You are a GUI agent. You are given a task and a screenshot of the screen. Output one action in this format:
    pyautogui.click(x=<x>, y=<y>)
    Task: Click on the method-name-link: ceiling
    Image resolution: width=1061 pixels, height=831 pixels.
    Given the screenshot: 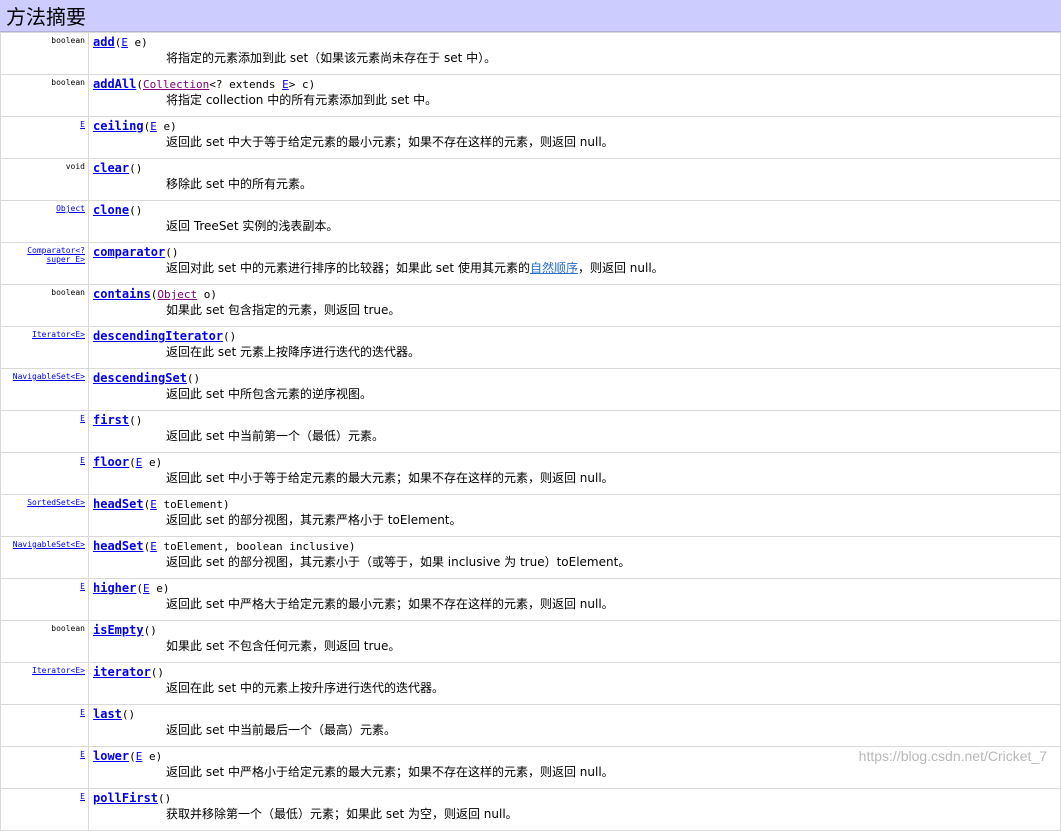 What is the action you would take?
    pyautogui.click(x=118, y=126)
    